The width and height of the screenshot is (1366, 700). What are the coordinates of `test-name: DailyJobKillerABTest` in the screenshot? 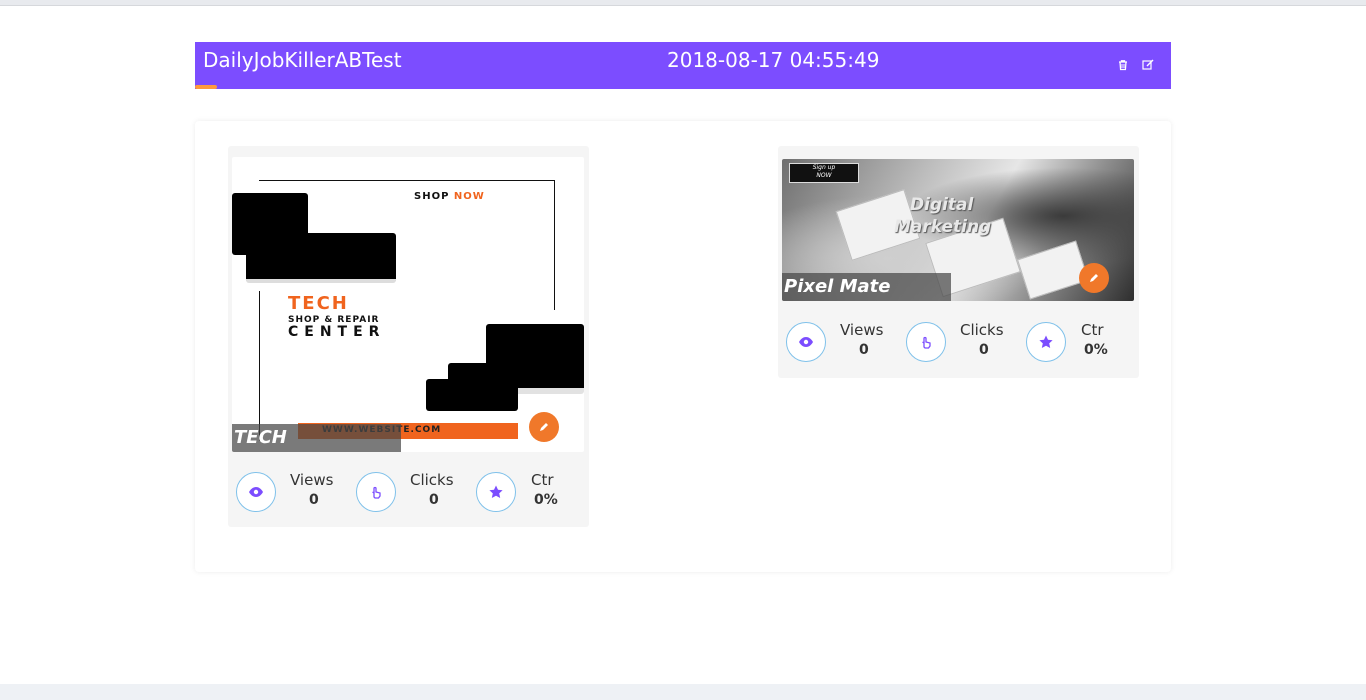 It's located at (302, 60).